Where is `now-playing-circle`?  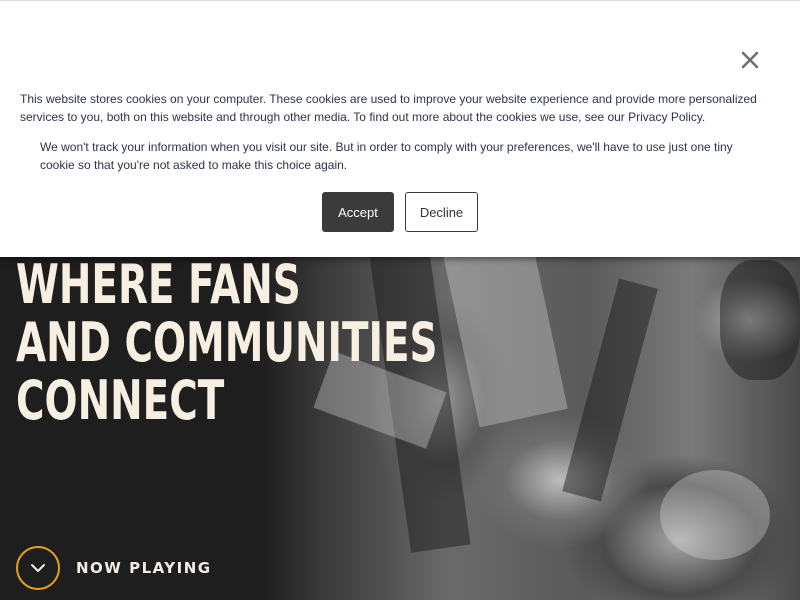 now-playing-circle is located at coordinates (38, 568).